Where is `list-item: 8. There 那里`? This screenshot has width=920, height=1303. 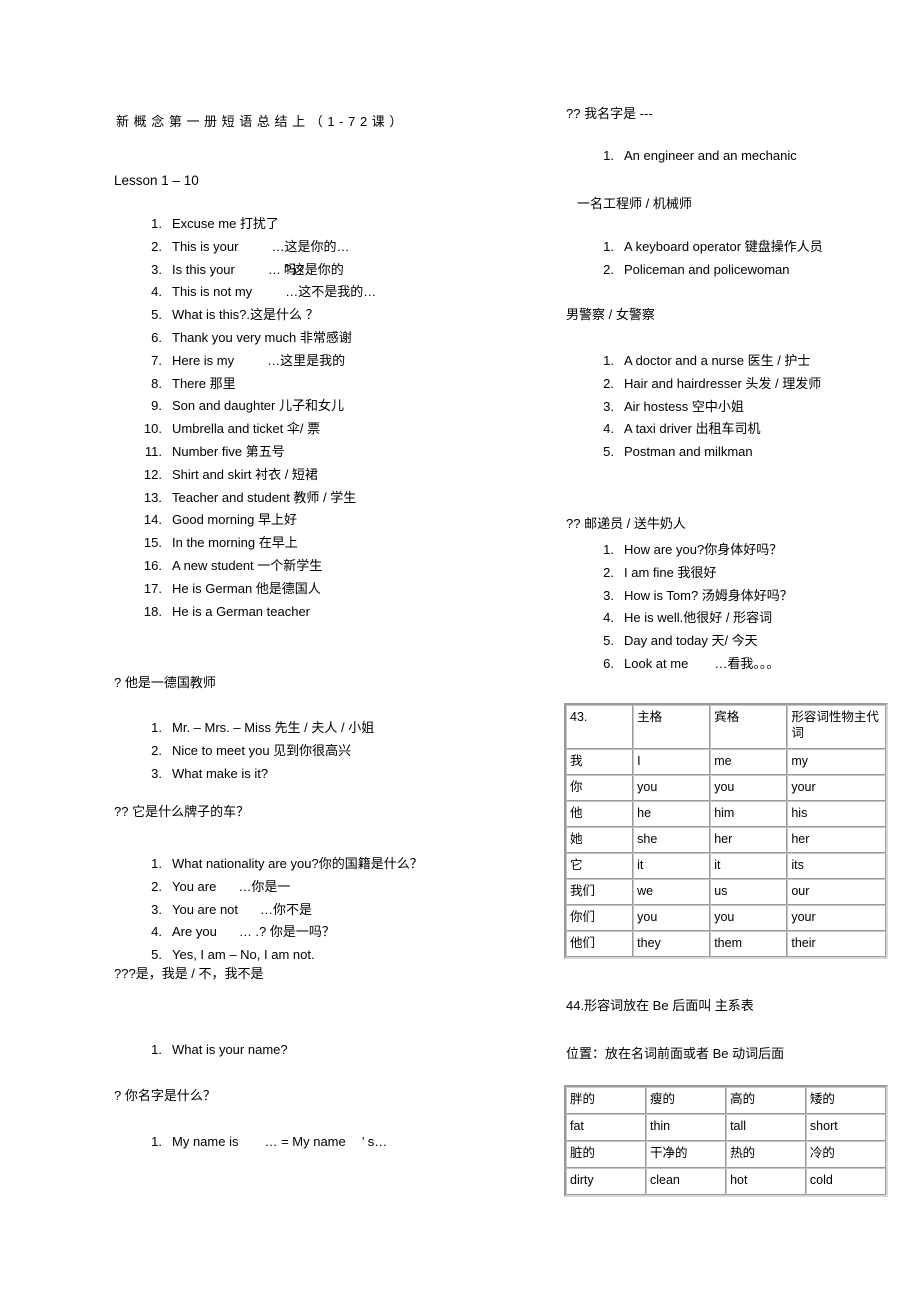 list-item: 8. There 那里 is located at coordinates (245, 384).